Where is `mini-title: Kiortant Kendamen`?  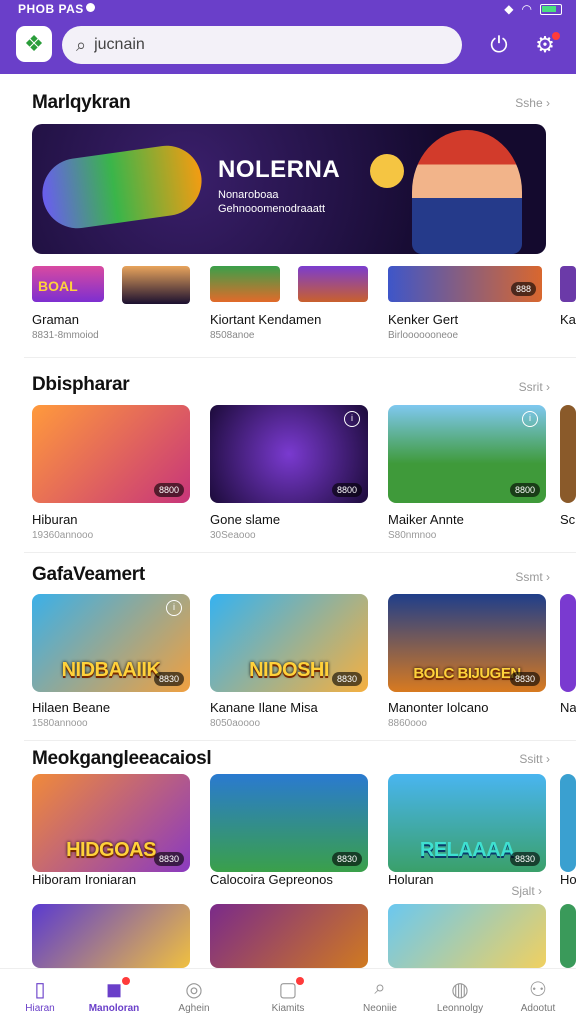
mini-title: Kiortant Kendamen is located at coordinates (266, 319).